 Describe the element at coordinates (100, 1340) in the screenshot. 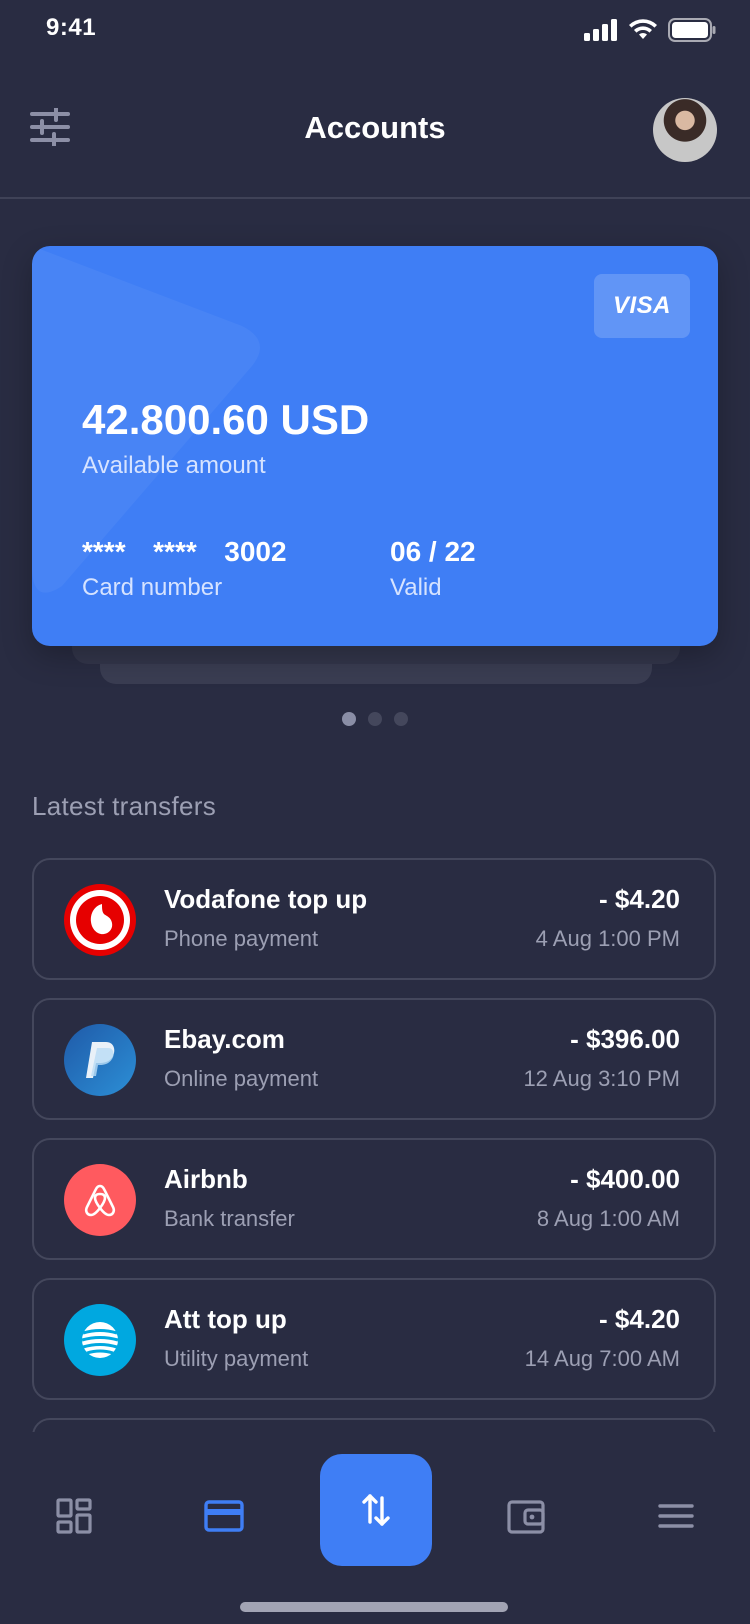

I see `att-logo` at that location.